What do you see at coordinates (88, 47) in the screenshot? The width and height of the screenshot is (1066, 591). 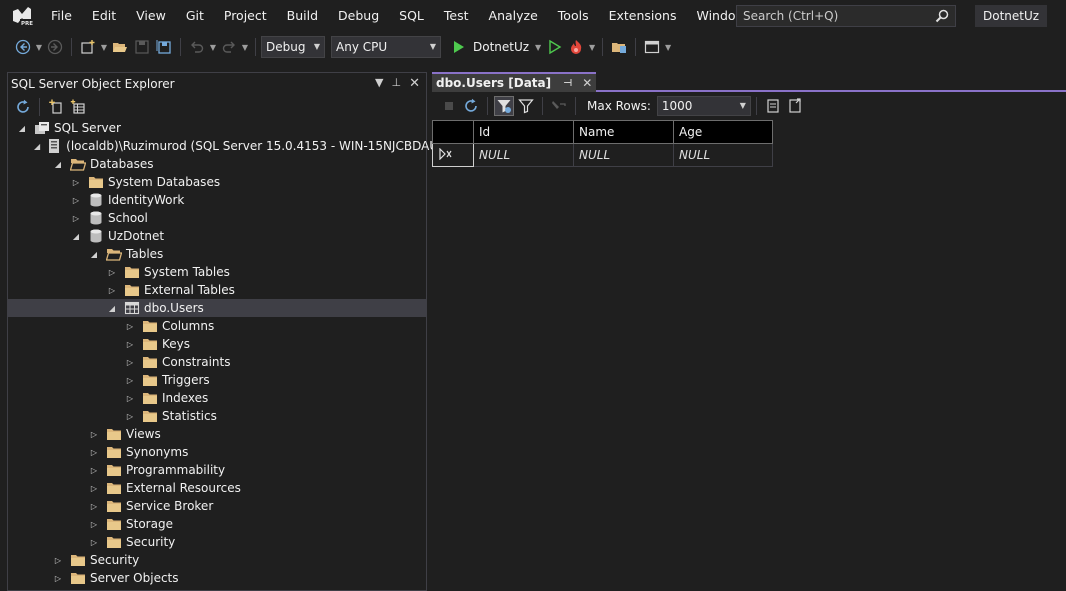 I see `new-project-icon` at bounding box center [88, 47].